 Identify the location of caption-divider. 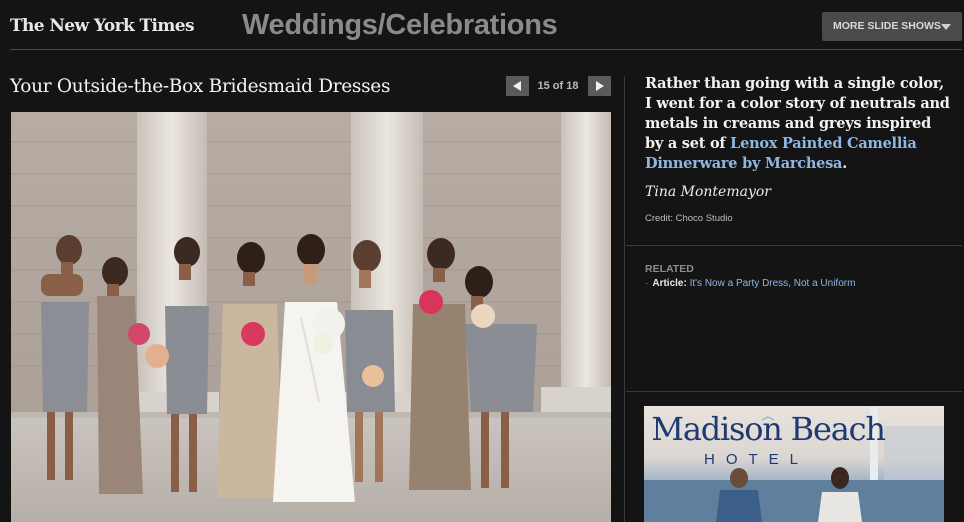
(794, 245).